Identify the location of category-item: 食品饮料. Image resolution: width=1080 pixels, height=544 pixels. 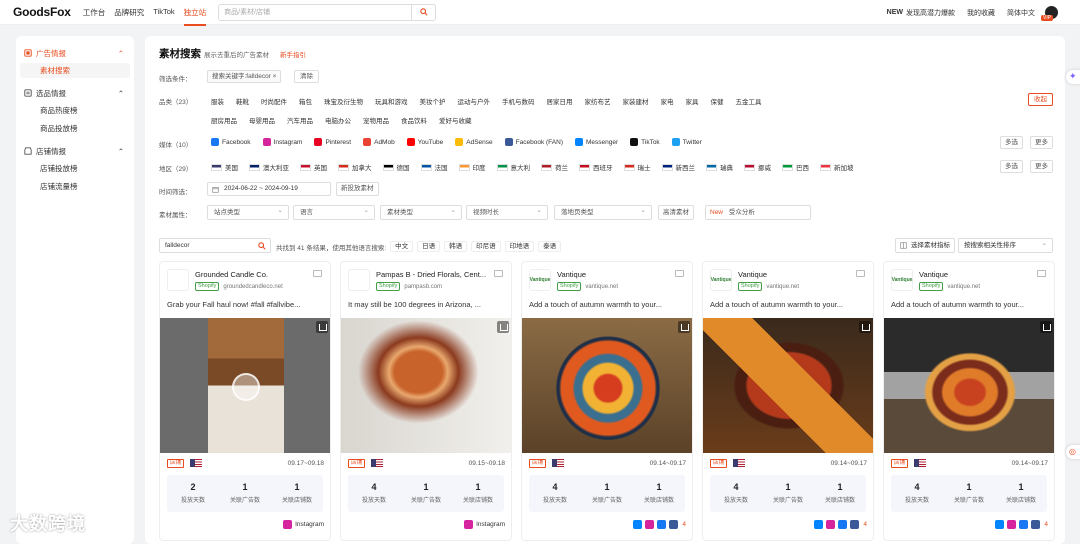
(414, 120).